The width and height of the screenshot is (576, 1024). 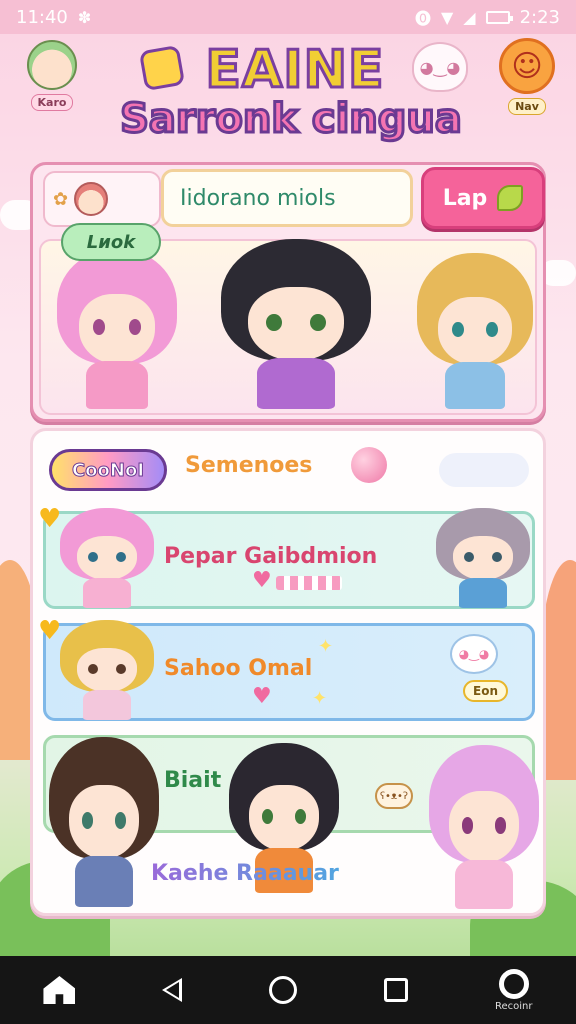 I want to click on row-avatar-lilac, so click(x=483, y=558).